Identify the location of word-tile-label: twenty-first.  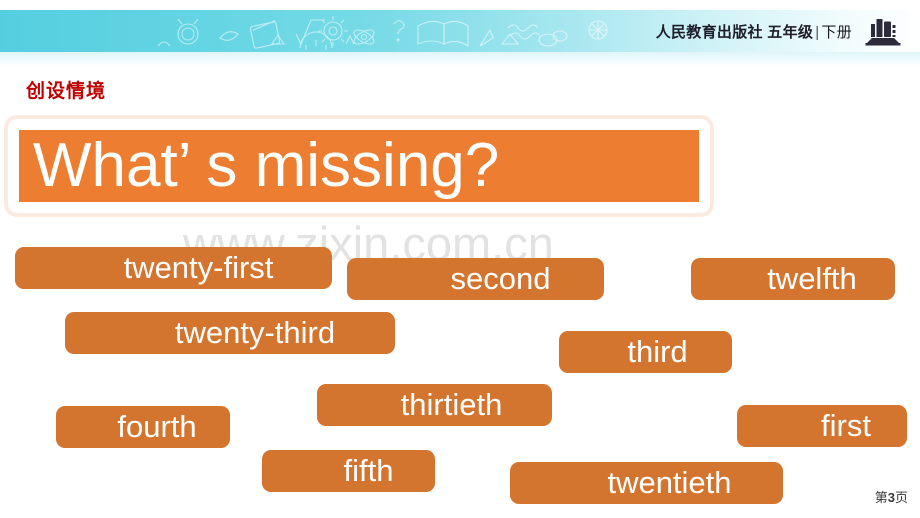
(198, 267).